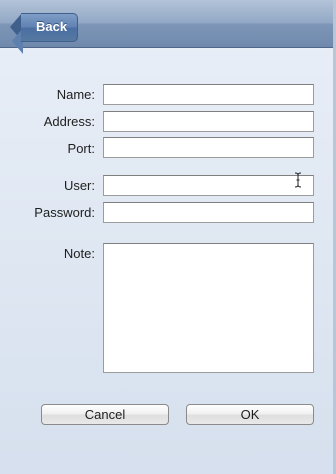 This screenshot has width=336, height=474. Describe the element at coordinates (105, 414) in the screenshot. I see `cancel-button: Cancel` at that location.